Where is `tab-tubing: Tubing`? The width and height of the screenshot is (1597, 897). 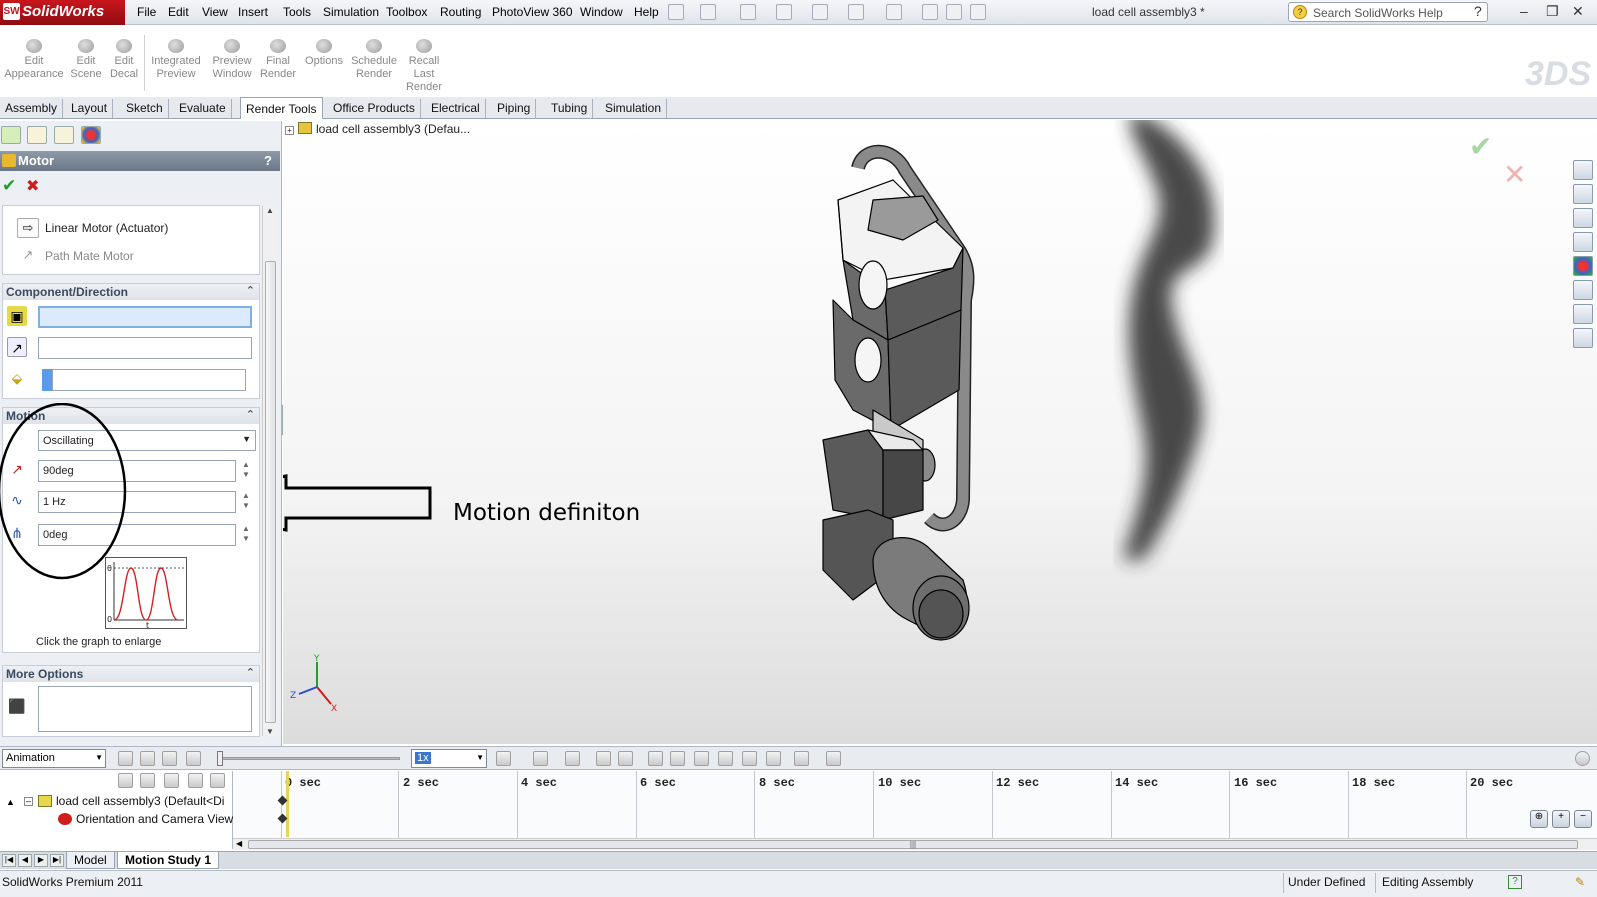 tab-tubing: Tubing is located at coordinates (570, 109).